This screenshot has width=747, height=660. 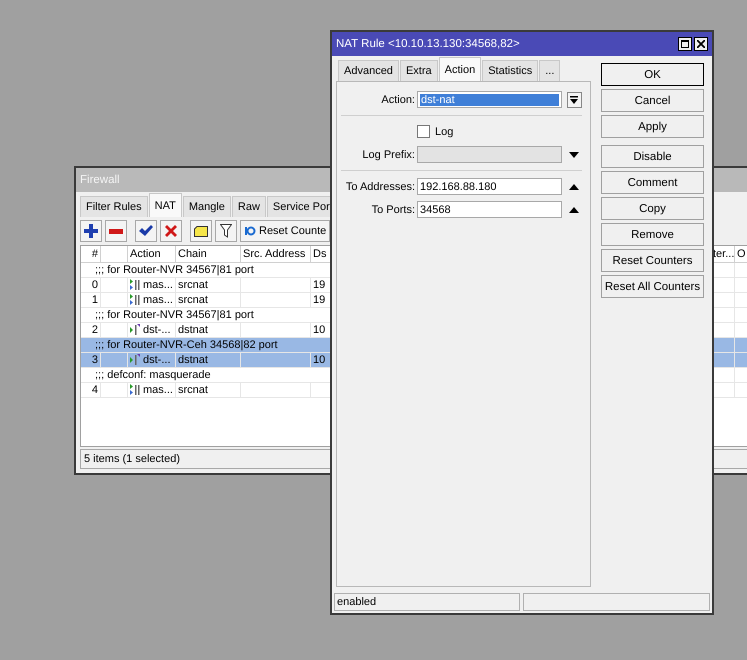 I want to click on dialog-button: Reset Counters, so click(x=652, y=260).